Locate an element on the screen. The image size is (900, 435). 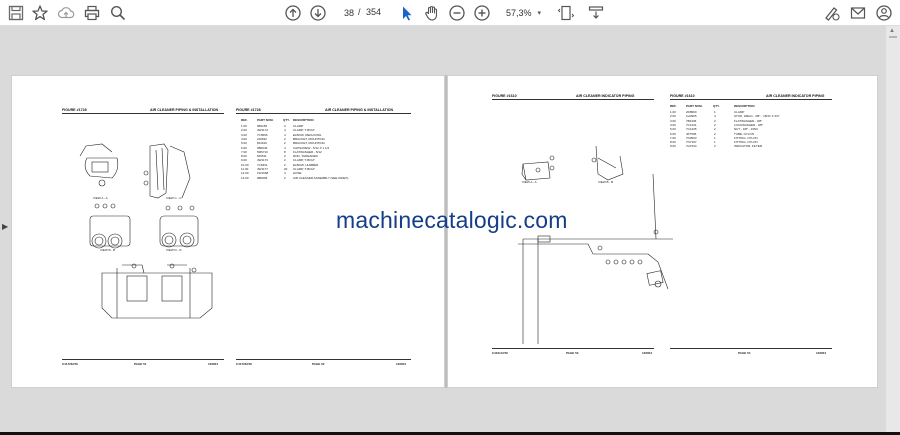
table-cell-part: 9B0096 is located at coordinates (262, 177).